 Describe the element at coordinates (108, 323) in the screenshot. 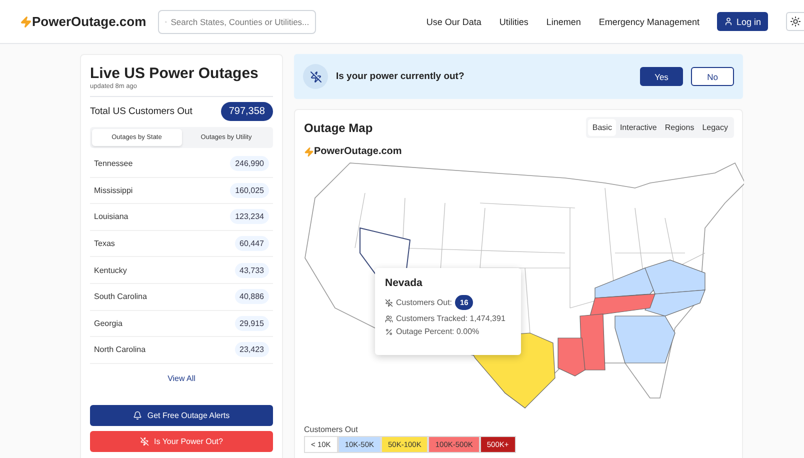

I see `state-name: Georgia` at that location.